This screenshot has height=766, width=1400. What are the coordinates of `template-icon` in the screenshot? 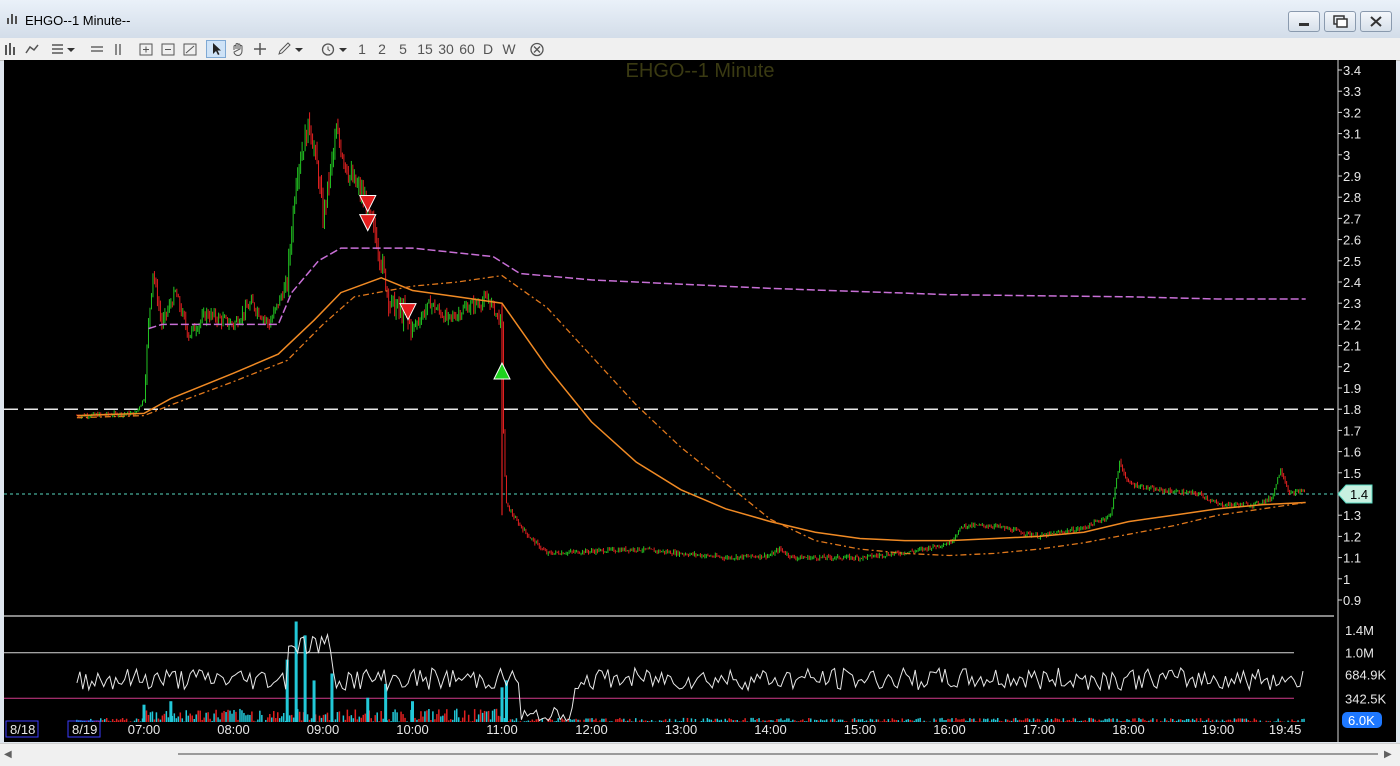 It's located at (63, 49).